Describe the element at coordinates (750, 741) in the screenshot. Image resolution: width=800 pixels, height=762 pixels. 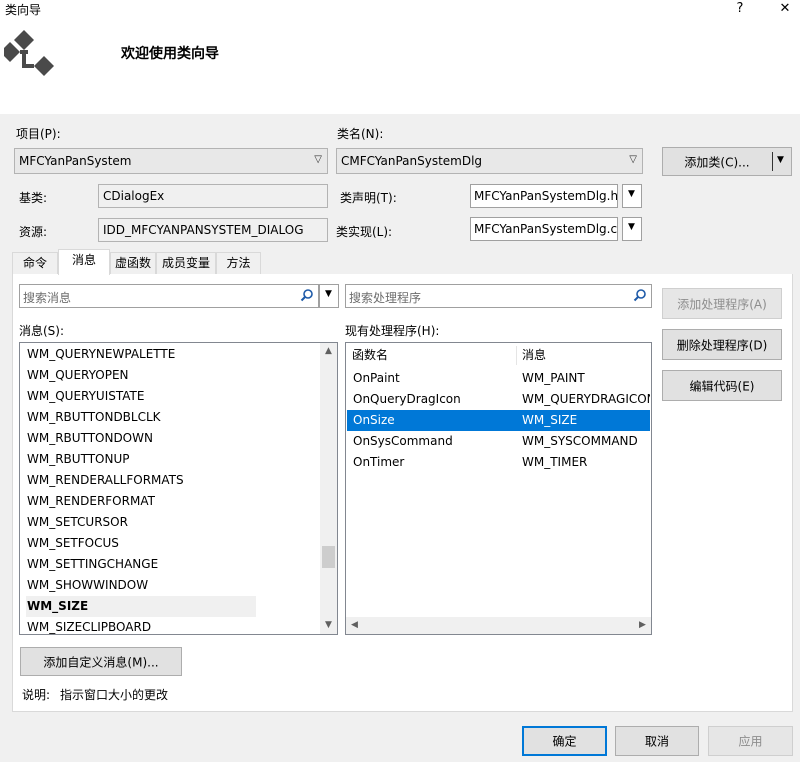
I see `apply-button: 应用` at that location.